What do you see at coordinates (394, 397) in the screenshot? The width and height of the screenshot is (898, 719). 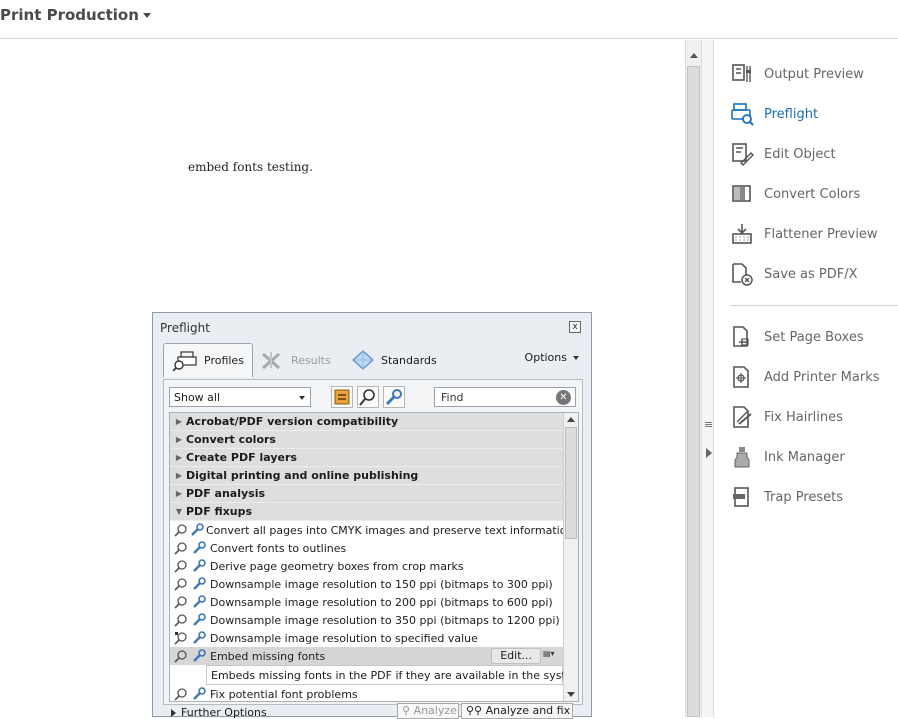 I see `select-fixups-wrench-icon` at bounding box center [394, 397].